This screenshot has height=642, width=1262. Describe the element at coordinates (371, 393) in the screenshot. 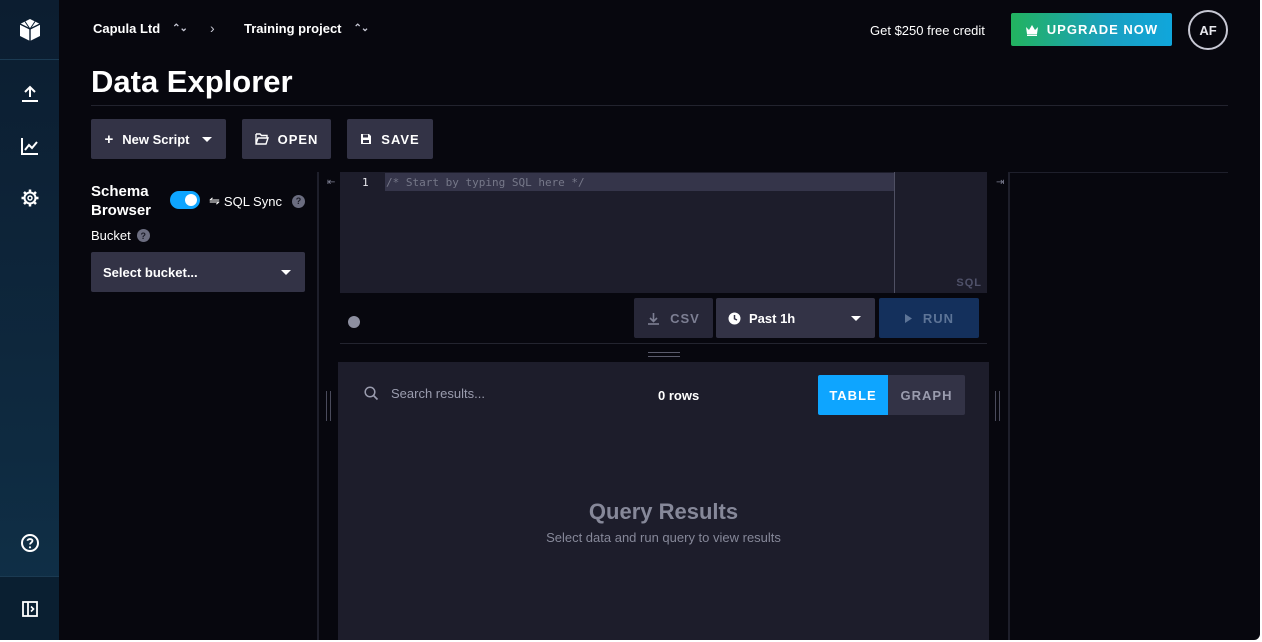

I see `search-icon` at that location.